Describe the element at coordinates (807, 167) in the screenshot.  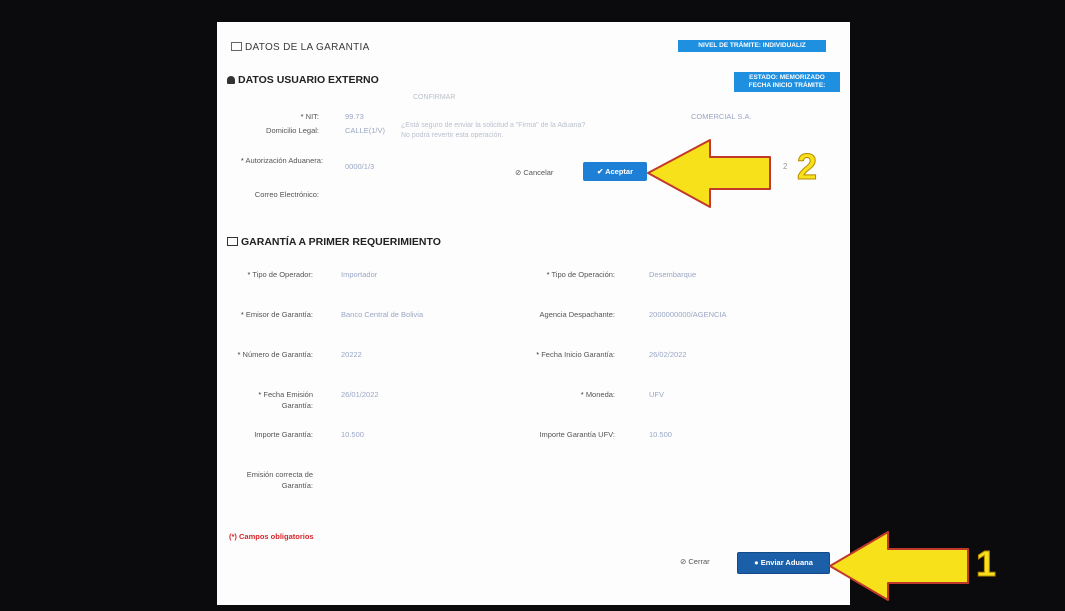
I see `annotation-number-2: 2` at that location.